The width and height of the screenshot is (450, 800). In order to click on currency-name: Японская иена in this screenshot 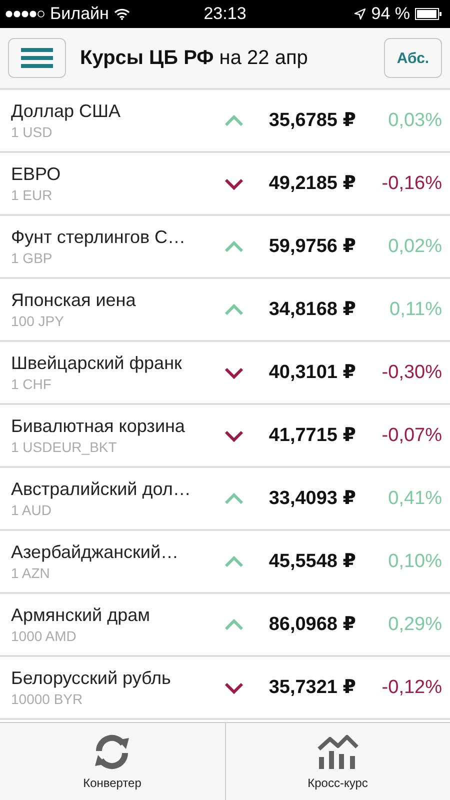, I will do `click(74, 300)`.